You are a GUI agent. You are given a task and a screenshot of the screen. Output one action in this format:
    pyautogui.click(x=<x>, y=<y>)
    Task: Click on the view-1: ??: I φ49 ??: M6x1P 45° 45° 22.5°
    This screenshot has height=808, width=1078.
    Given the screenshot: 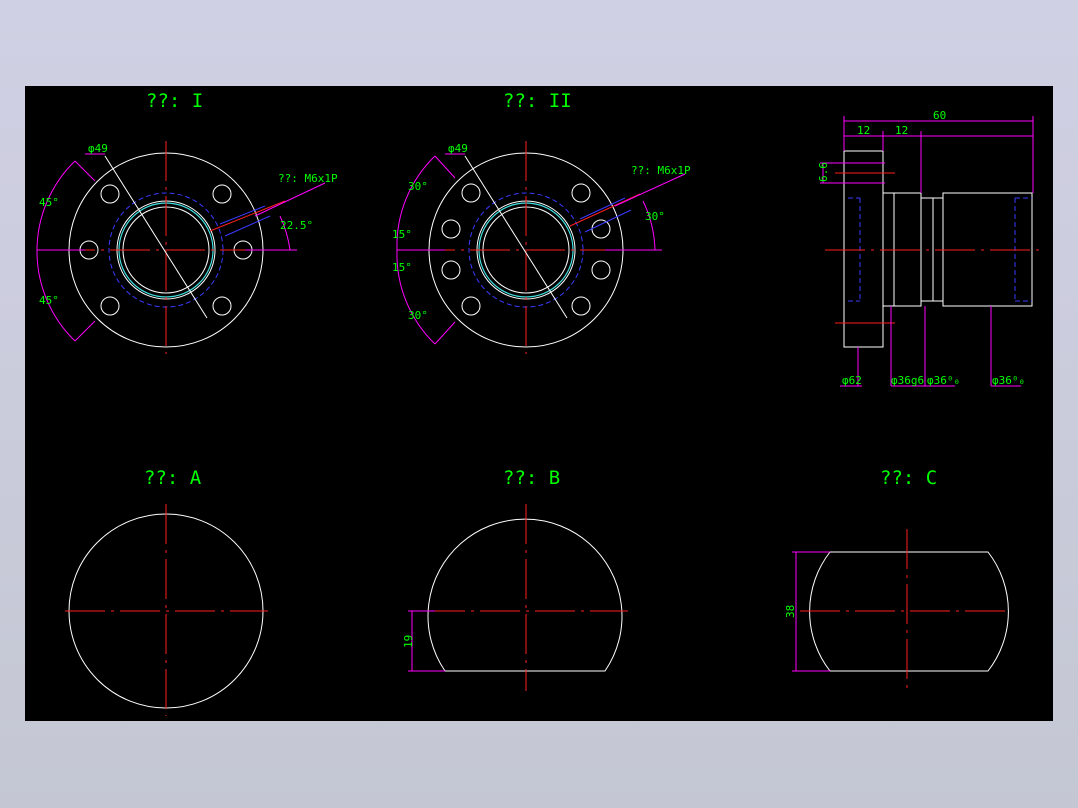 What is the action you would take?
    pyautogui.click(x=187, y=222)
    